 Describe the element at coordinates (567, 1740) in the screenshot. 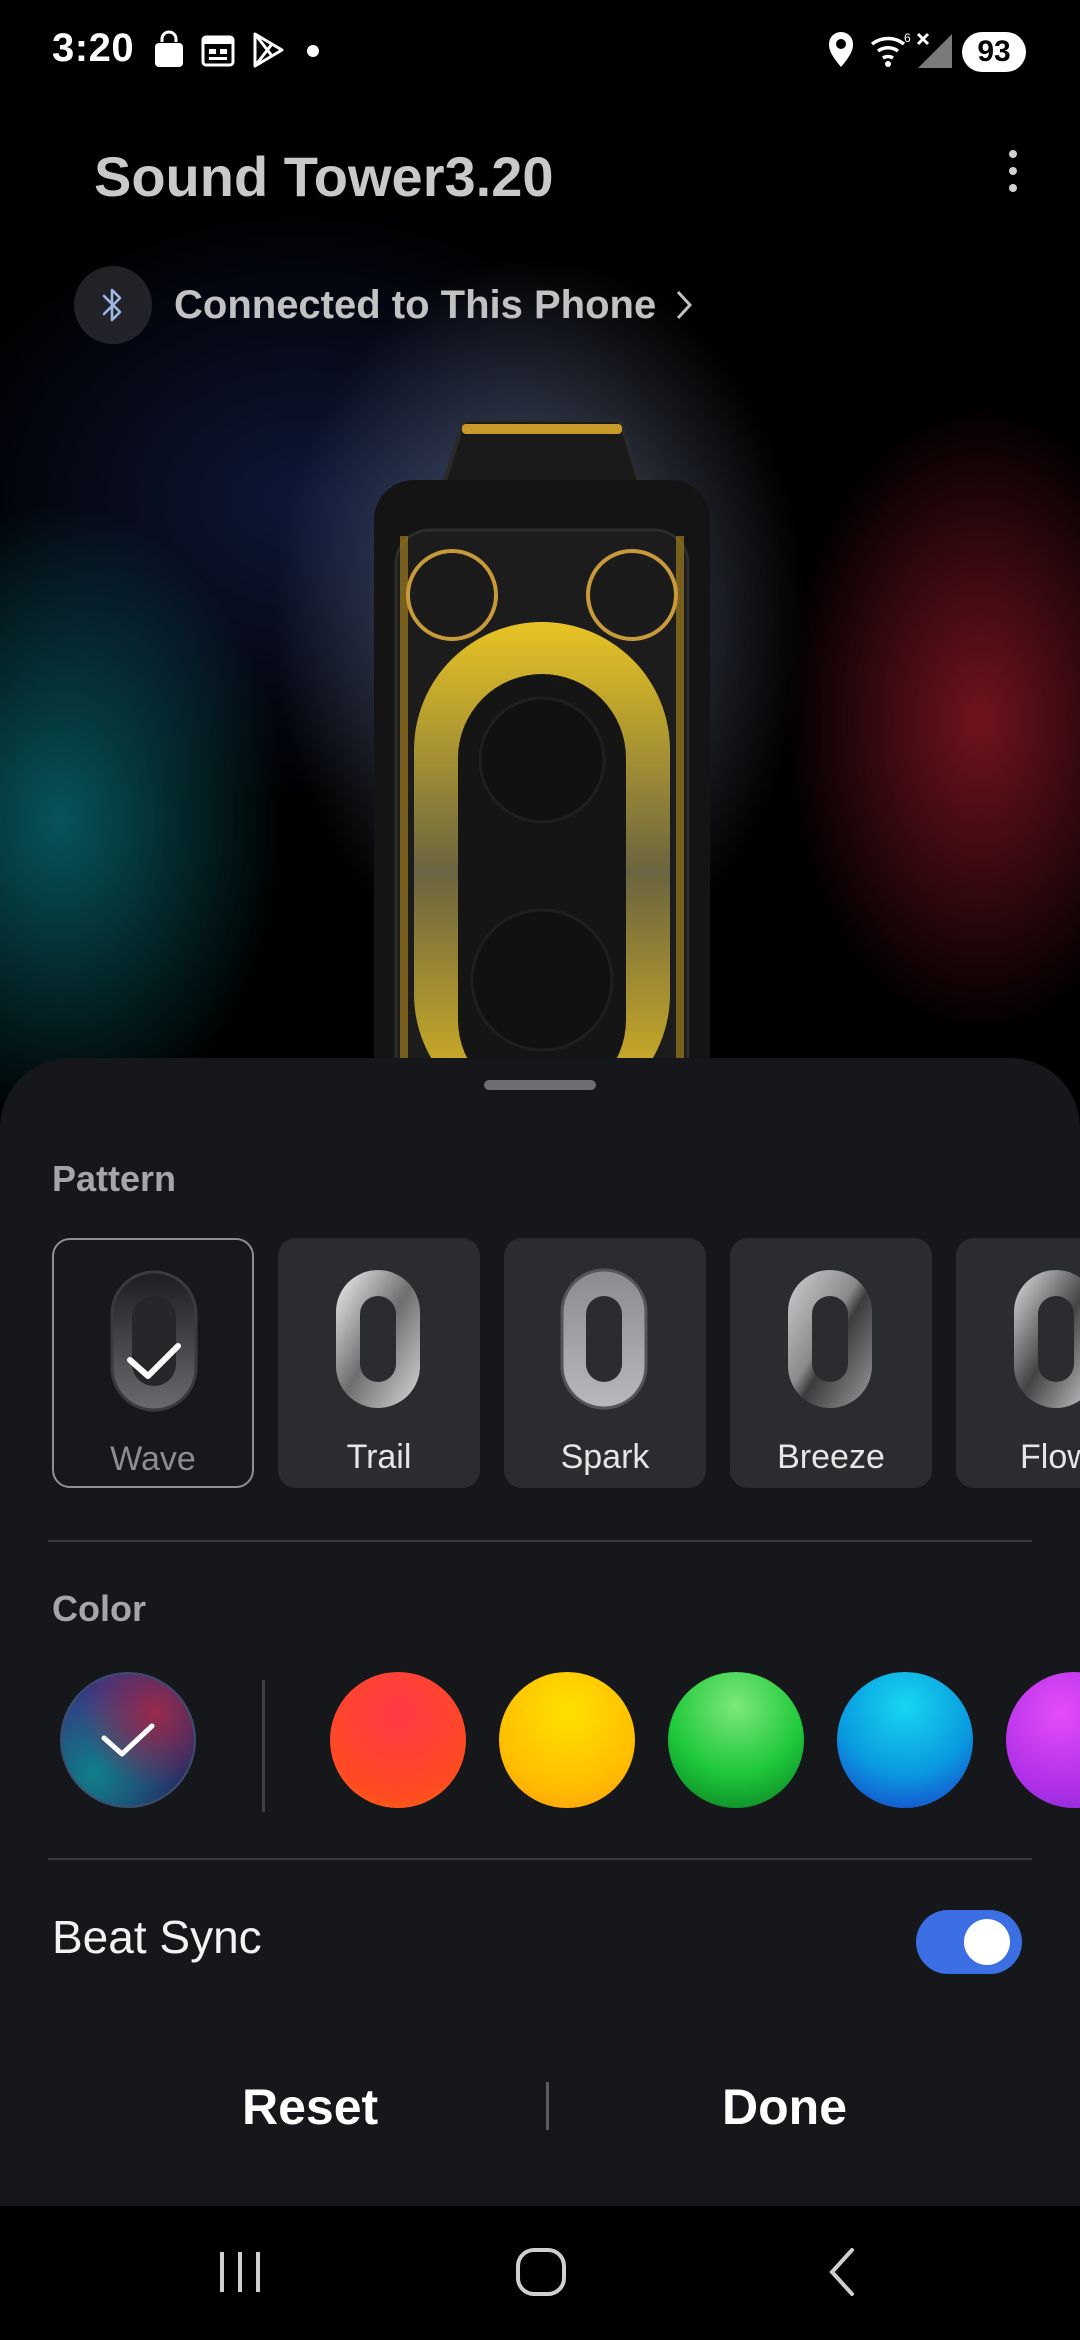

I see `color-swatch-yellow` at that location.